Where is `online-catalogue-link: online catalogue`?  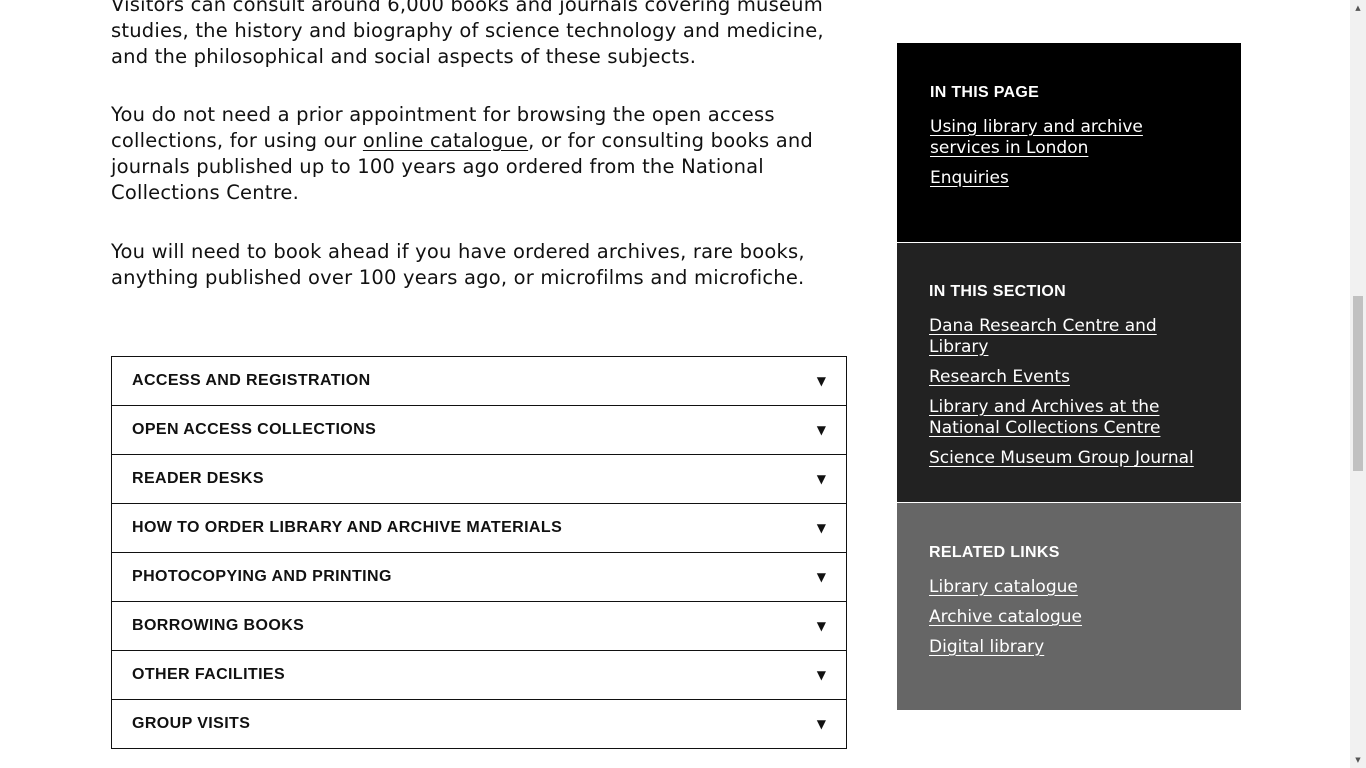
online-catalogue-link: online catalogue is located at coordinates (445, 140).